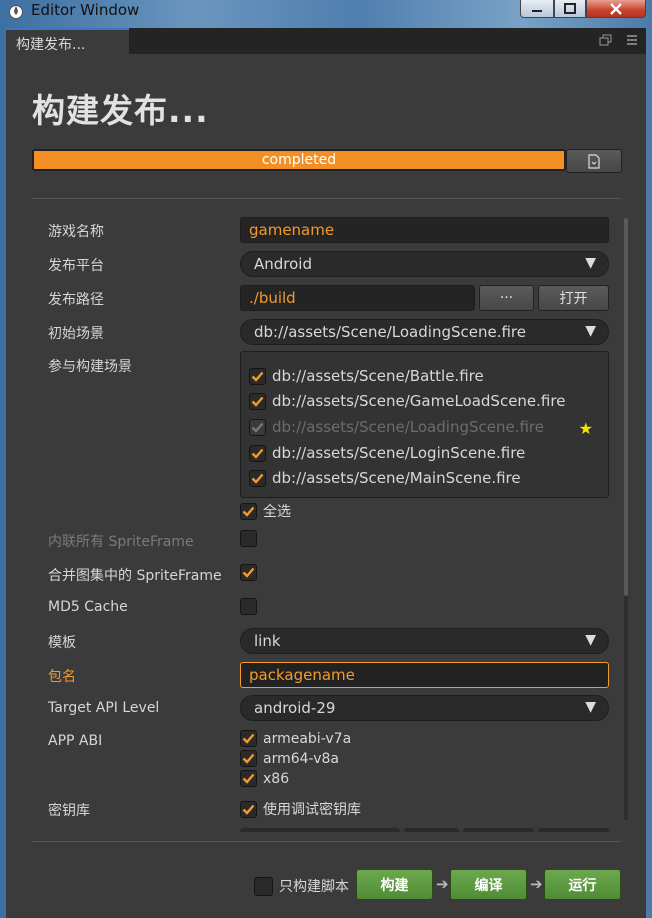  I want to click on game-name-label: 游戏名称, so click(76, 232).